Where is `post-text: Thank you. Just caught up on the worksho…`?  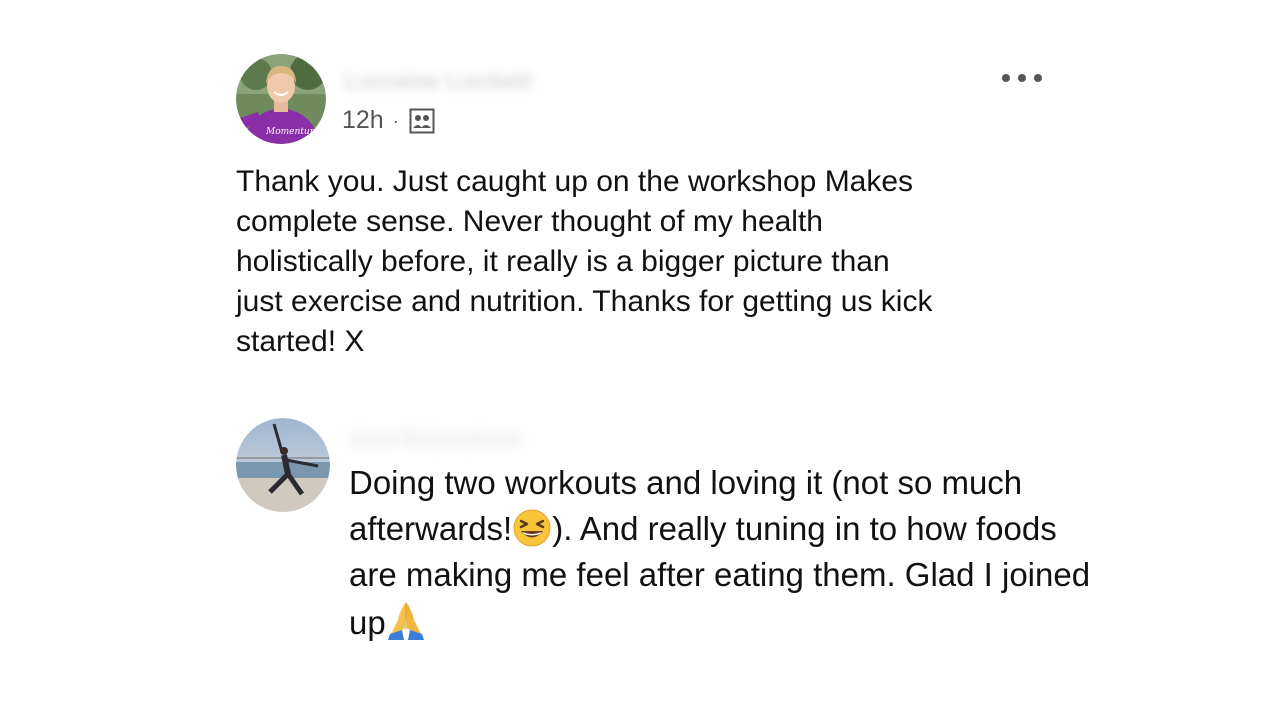 post-text: Thank you. Just caught up on the worksho… is located at coordinates (584, 261).